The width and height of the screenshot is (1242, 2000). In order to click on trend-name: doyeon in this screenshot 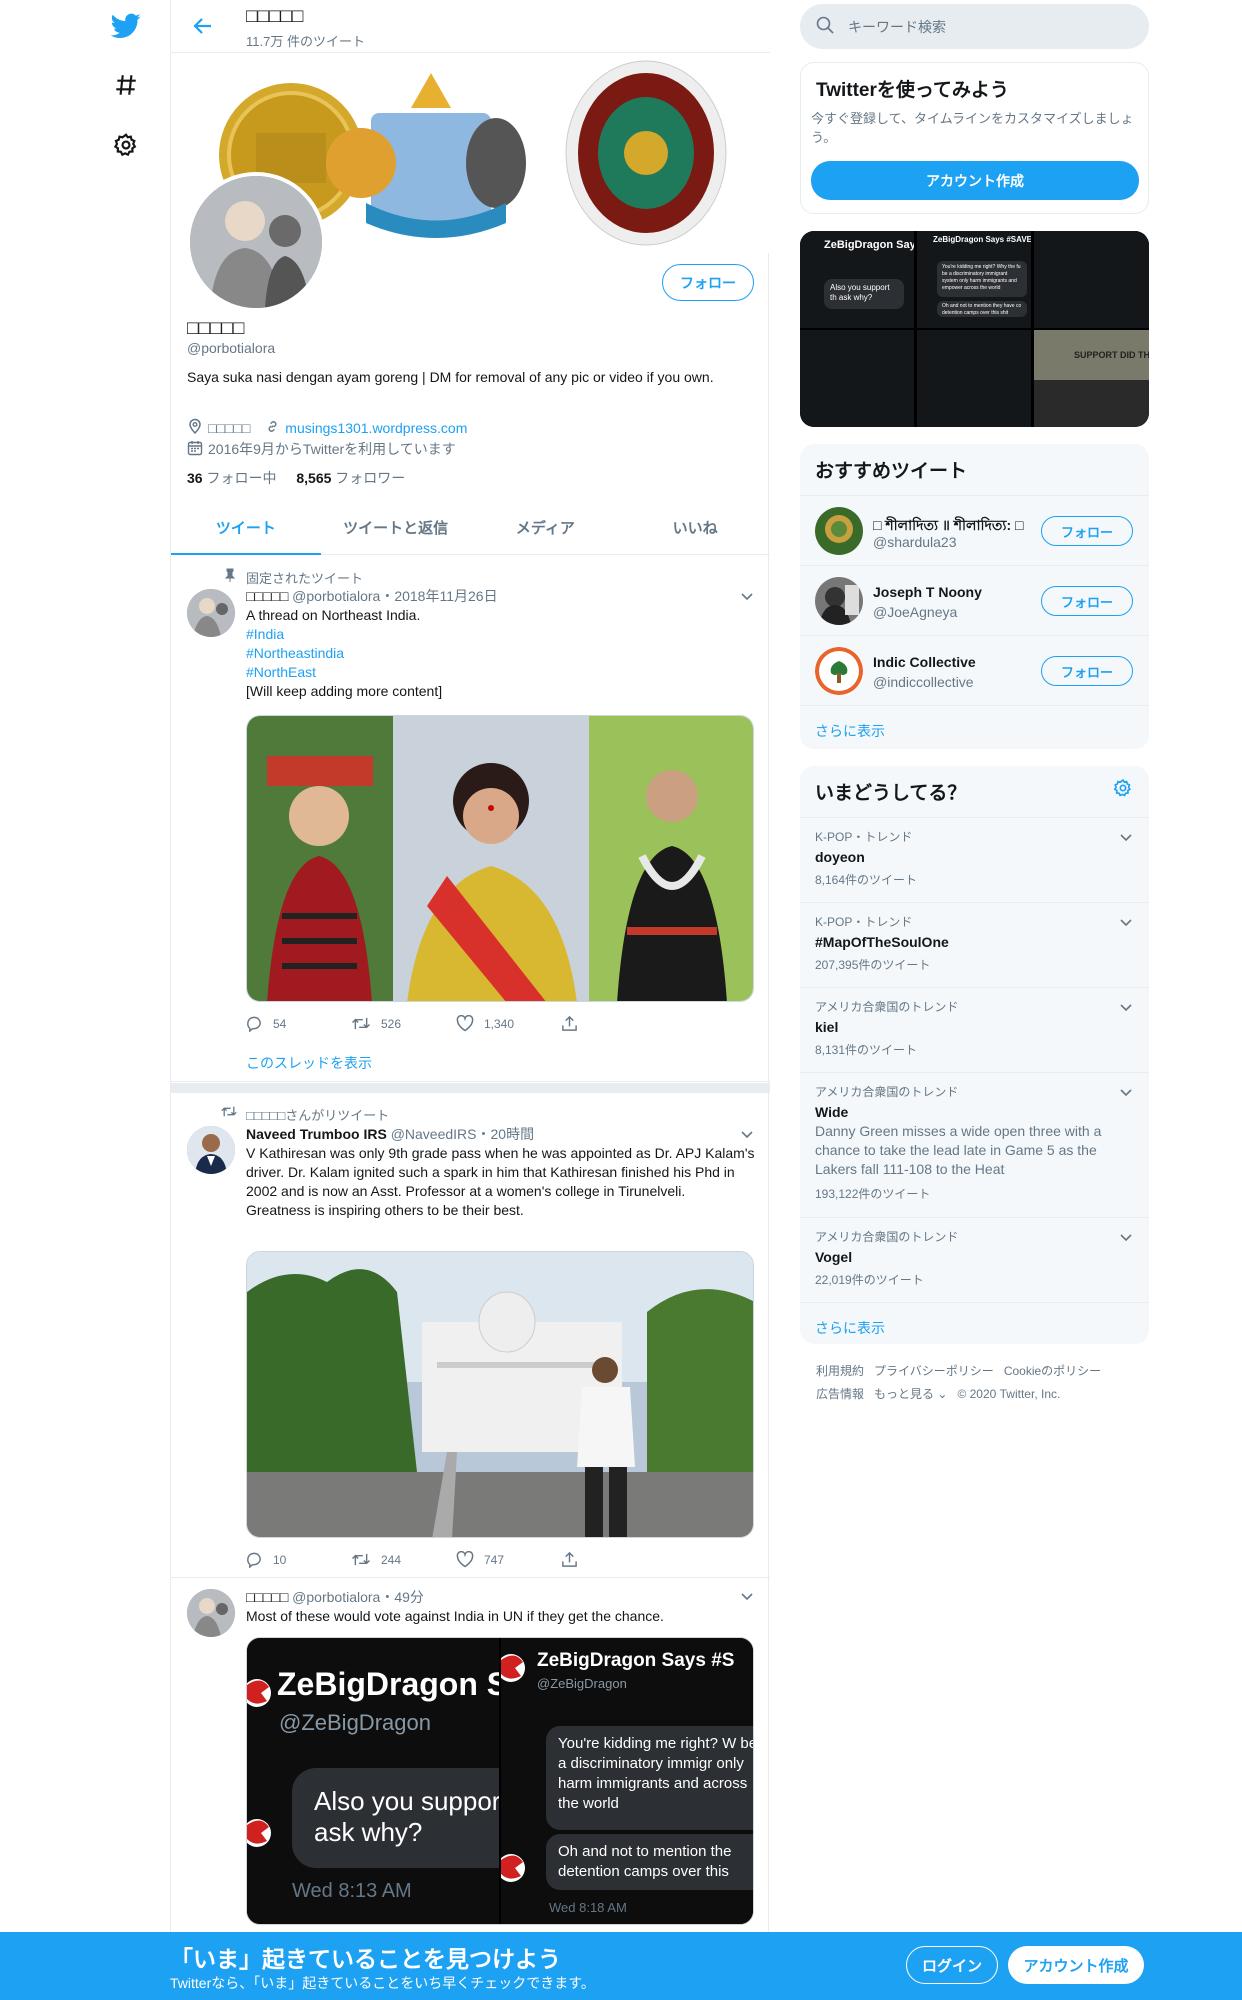, I will do `click(840, 857)`.